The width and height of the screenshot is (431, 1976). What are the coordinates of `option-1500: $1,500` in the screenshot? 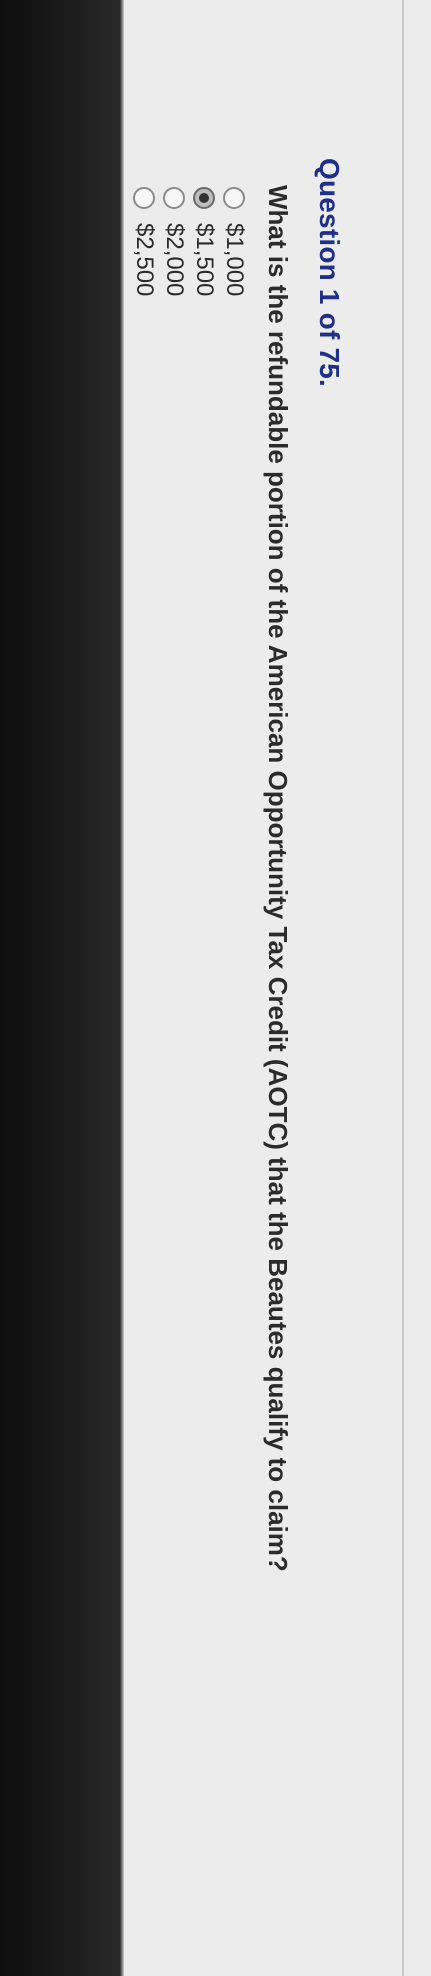 It's located at (204, 241).